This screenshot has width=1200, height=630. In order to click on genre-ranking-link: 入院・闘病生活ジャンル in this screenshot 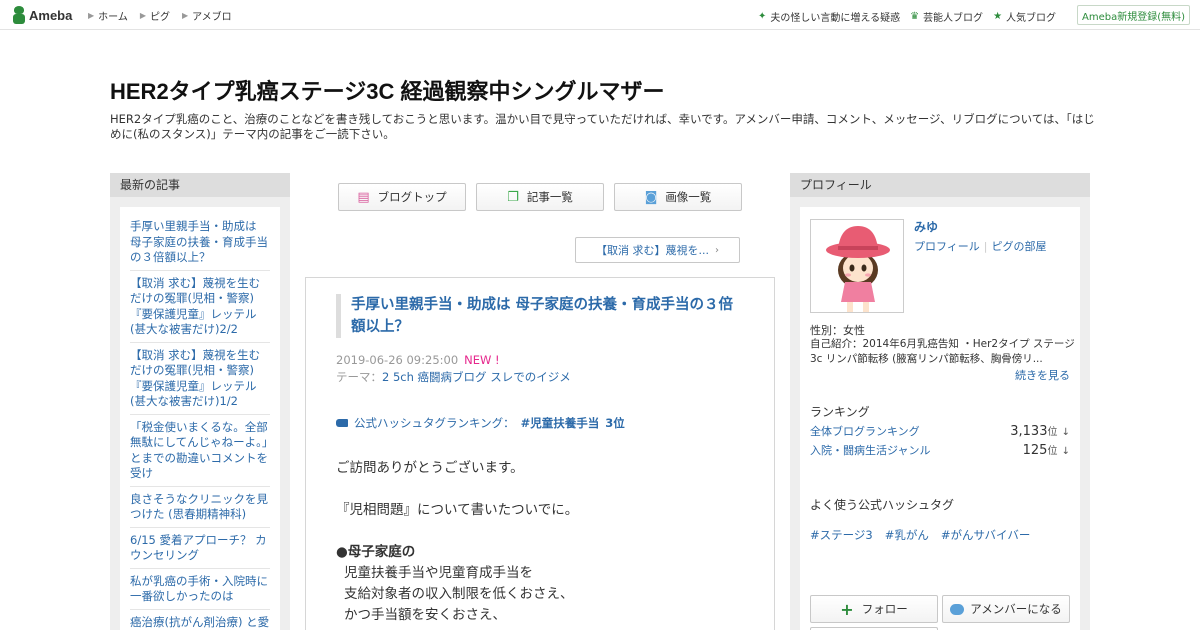, I will do `click(870, 450)`.